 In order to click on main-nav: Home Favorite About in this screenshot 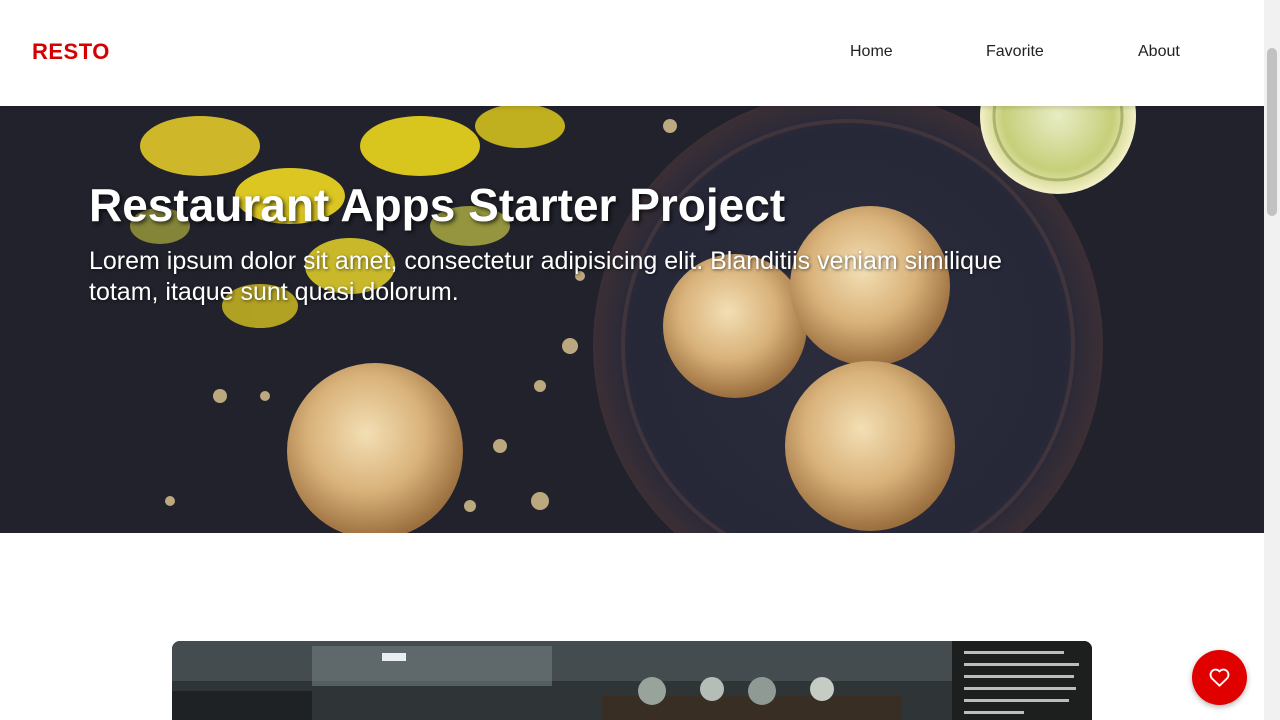, I will do `click(632, 52)`.